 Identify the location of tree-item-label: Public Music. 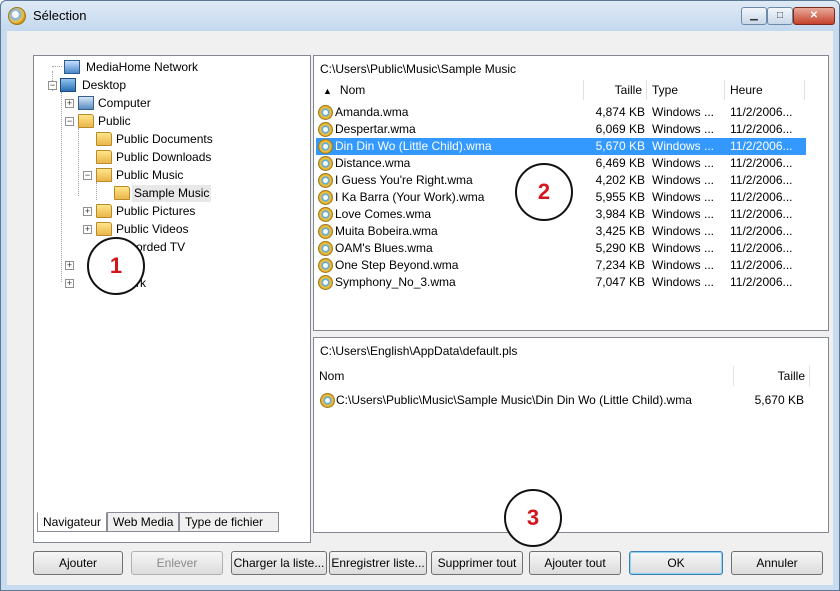
(150, 175).